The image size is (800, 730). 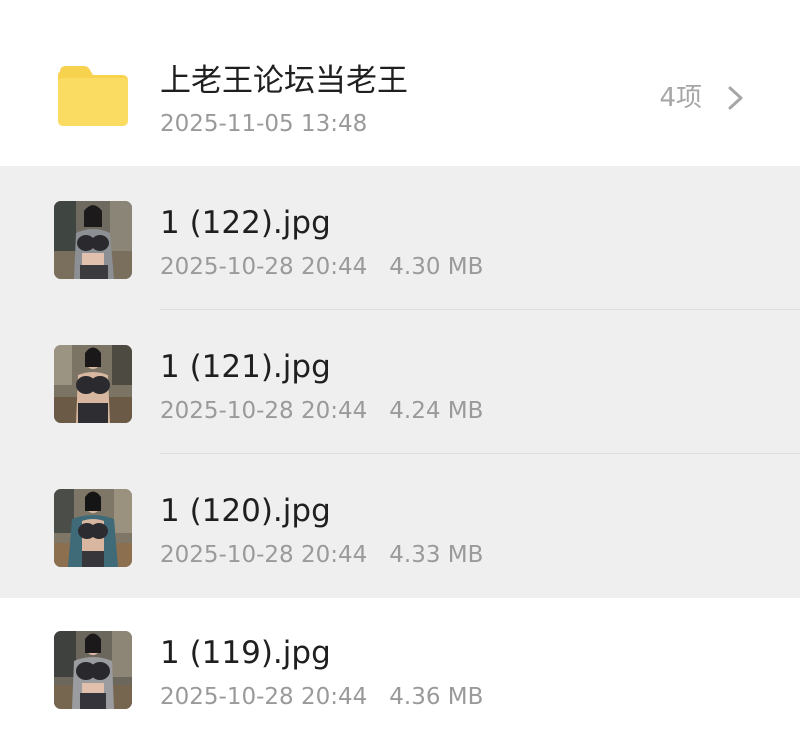 What do you see at coordinates (245, 367) in the screenshot?
I see `file-name: 1 (121).jpg` at bounding box center [245, 367].